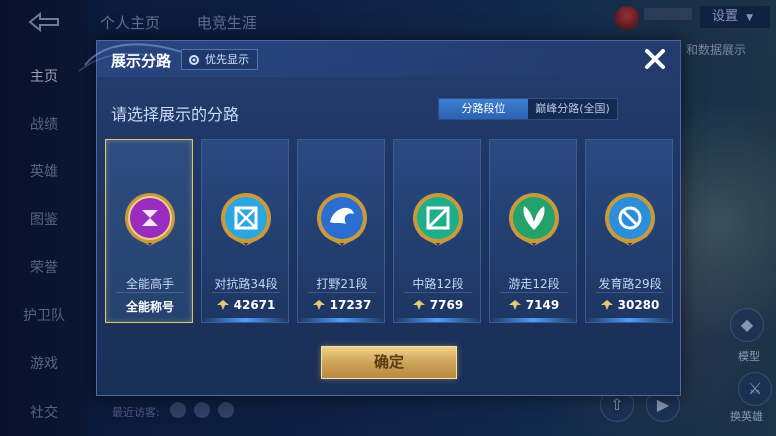 Image resolution: width=776 pixels, height=436 pixels. I want to click on lane-card-roam: 游走12段 7149, so click(533, 231).